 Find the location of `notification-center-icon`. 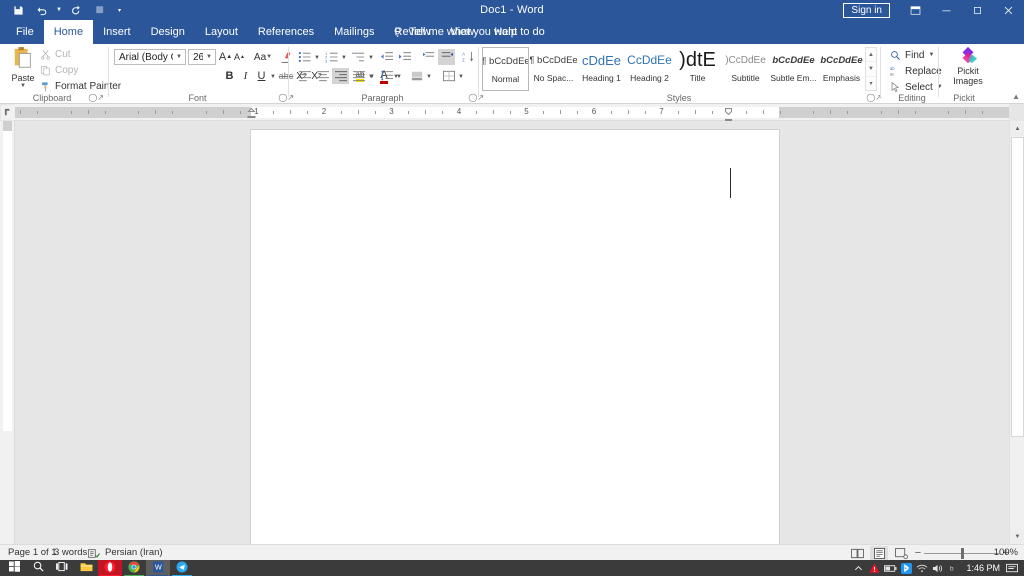

notification-center-icon is located at coordinates (1012, 568).